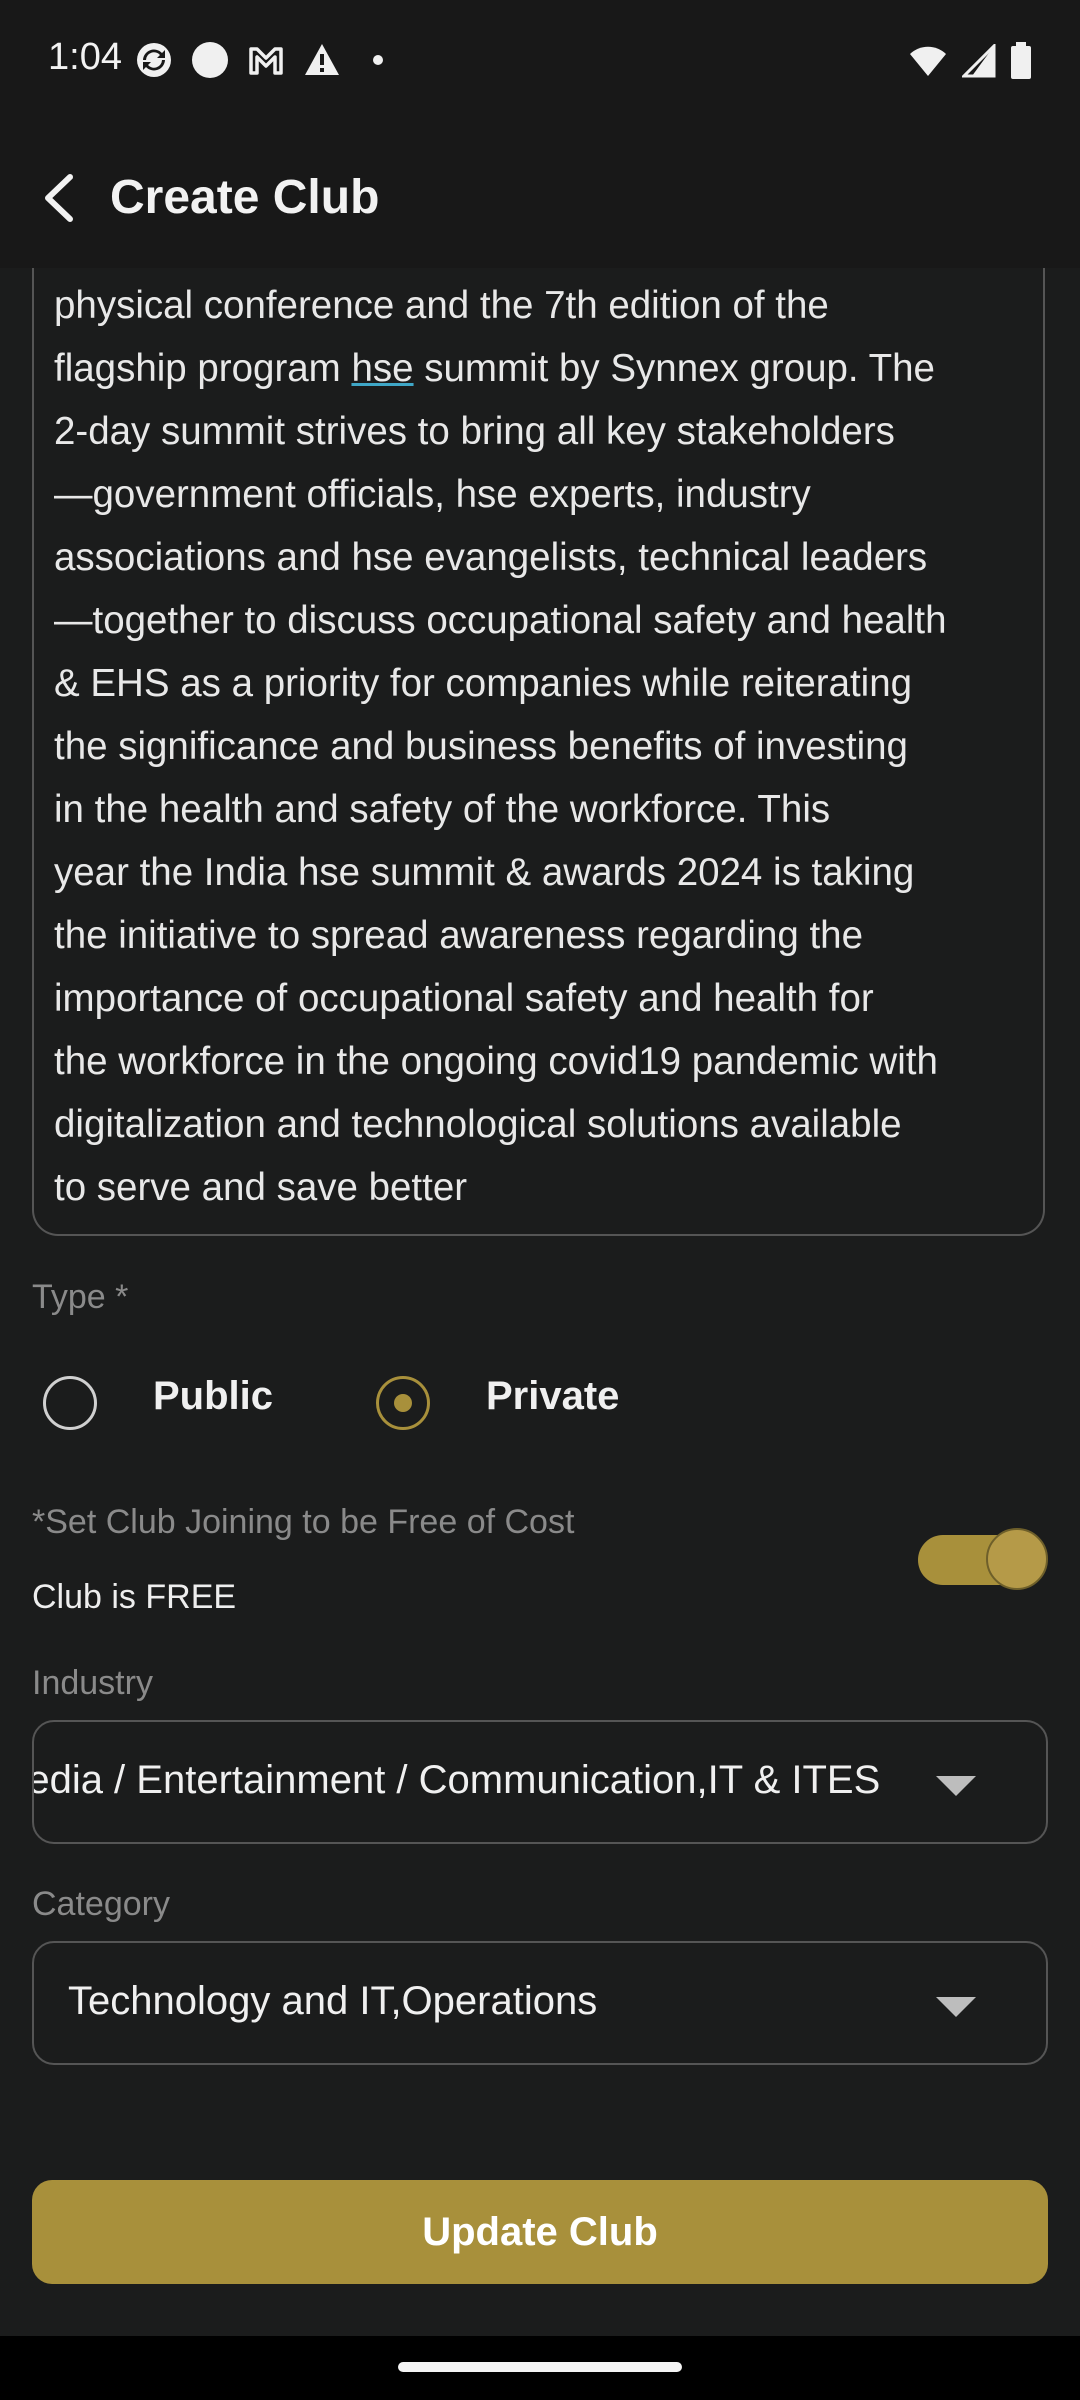  I want to click on type-label: Type *, so click(80, 1297).